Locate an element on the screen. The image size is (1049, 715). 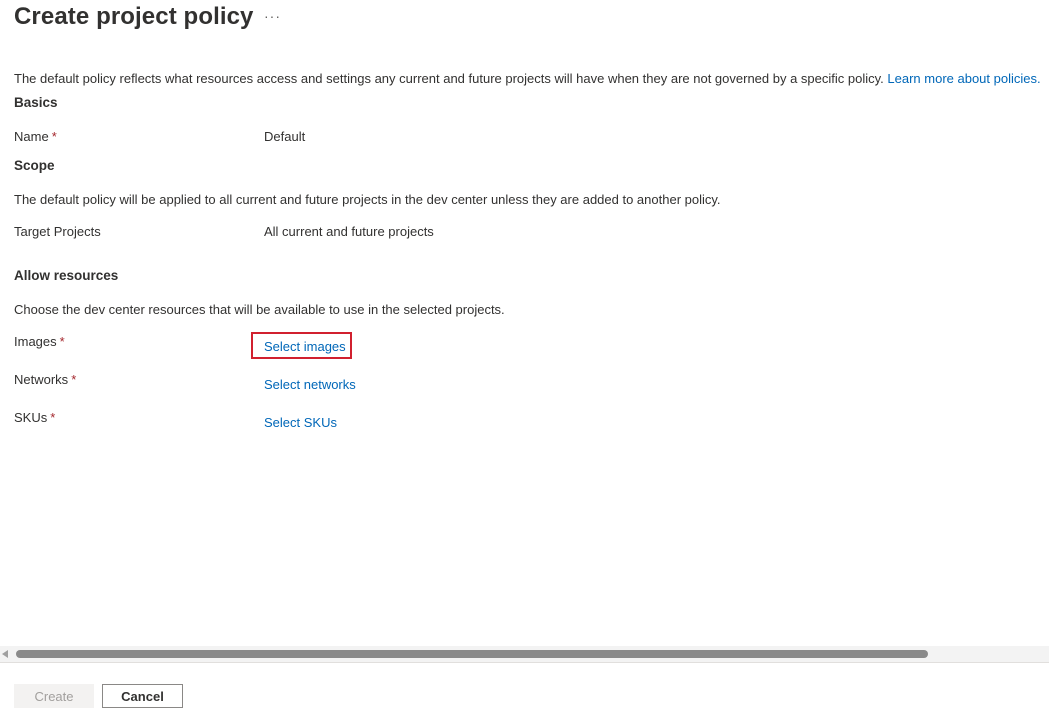
name-label: Name * is located at coordinates (35, 136).